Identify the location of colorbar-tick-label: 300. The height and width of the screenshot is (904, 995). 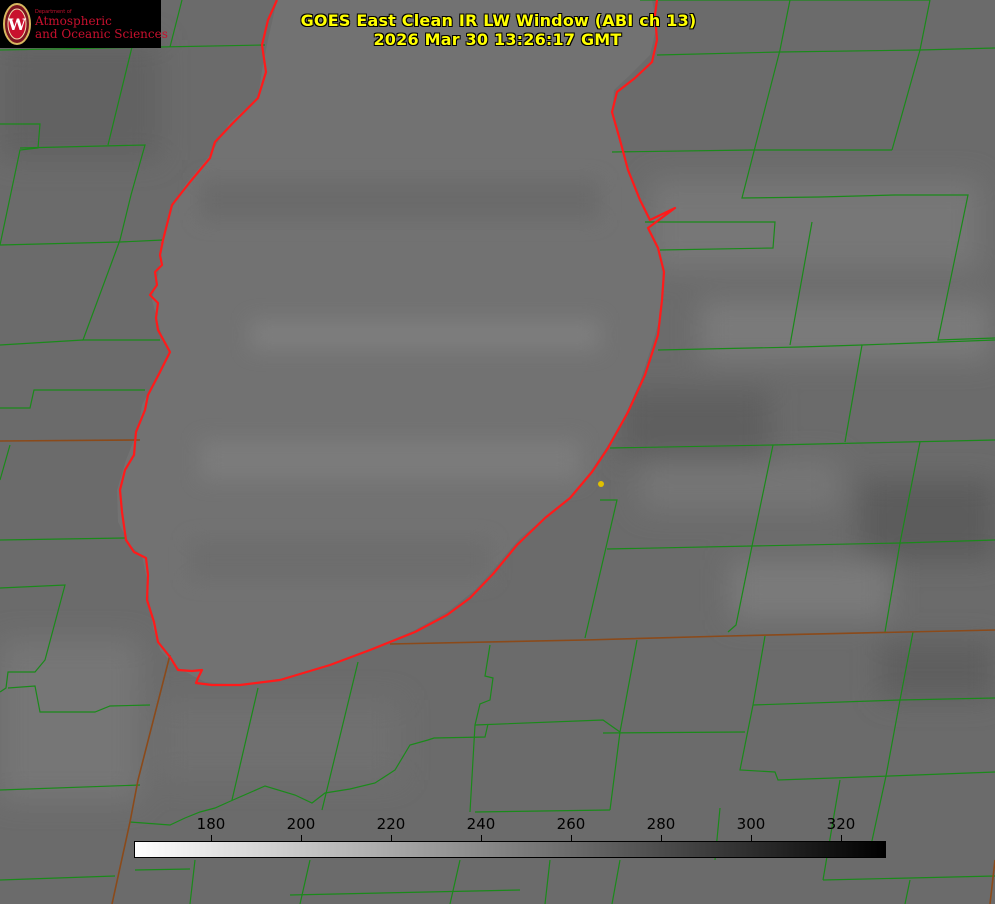
(751, 824).